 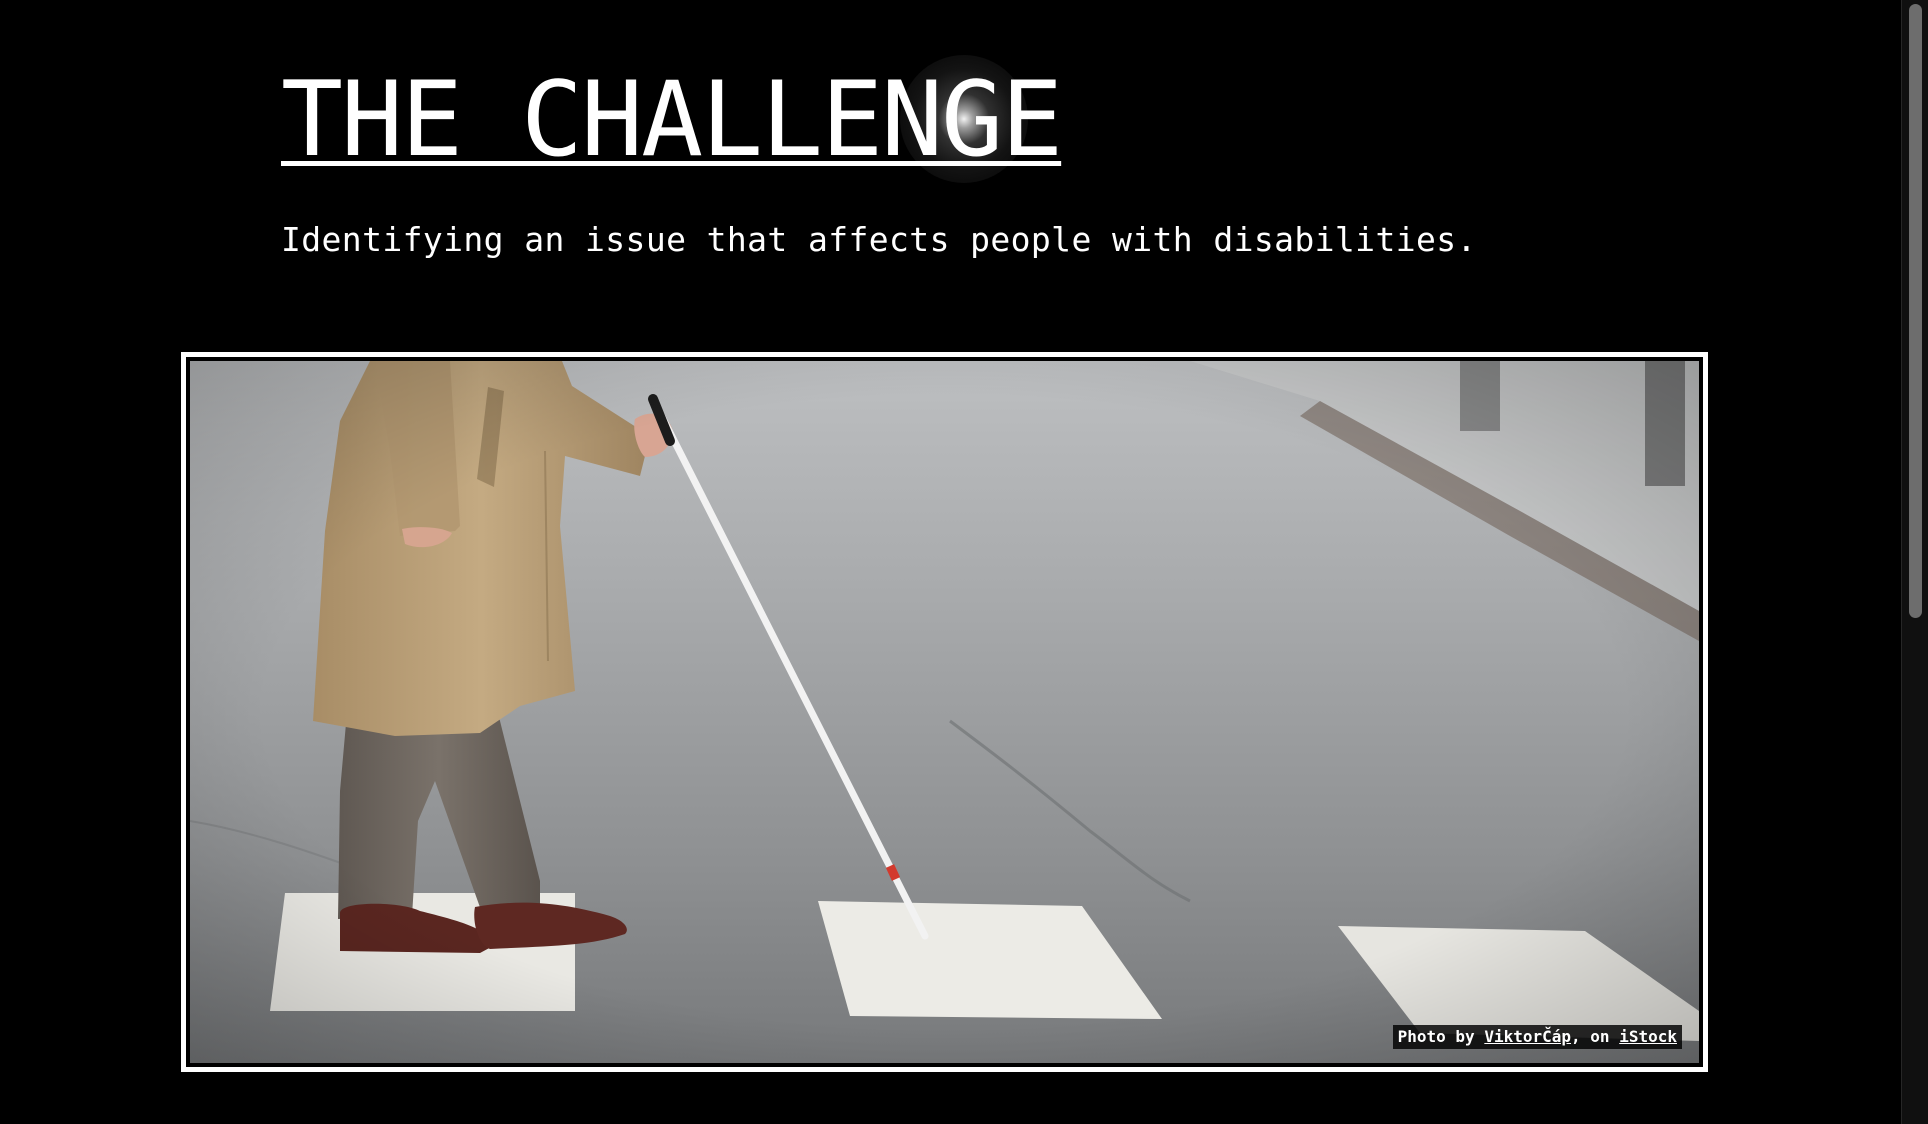 I want to click on photo-credit-author-link: ViktorČáp, so click(x=1527, y=1036).